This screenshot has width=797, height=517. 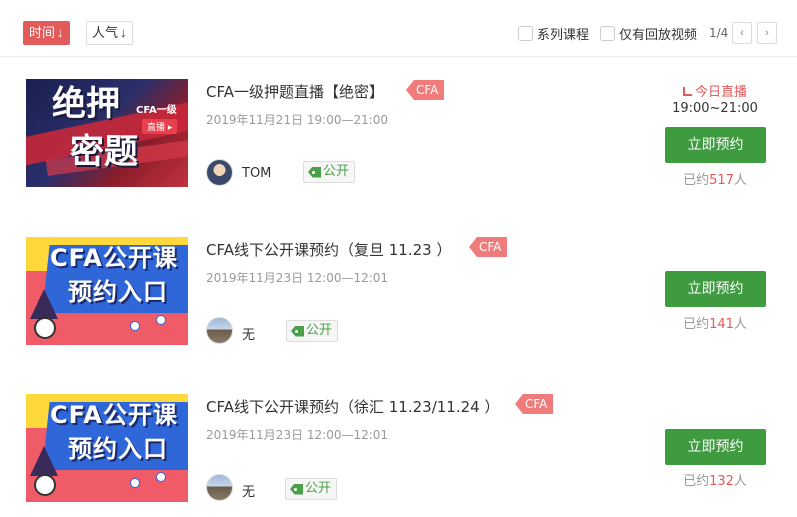 I want to click on booked-count: 已约517人, so click(x=715, y=178).